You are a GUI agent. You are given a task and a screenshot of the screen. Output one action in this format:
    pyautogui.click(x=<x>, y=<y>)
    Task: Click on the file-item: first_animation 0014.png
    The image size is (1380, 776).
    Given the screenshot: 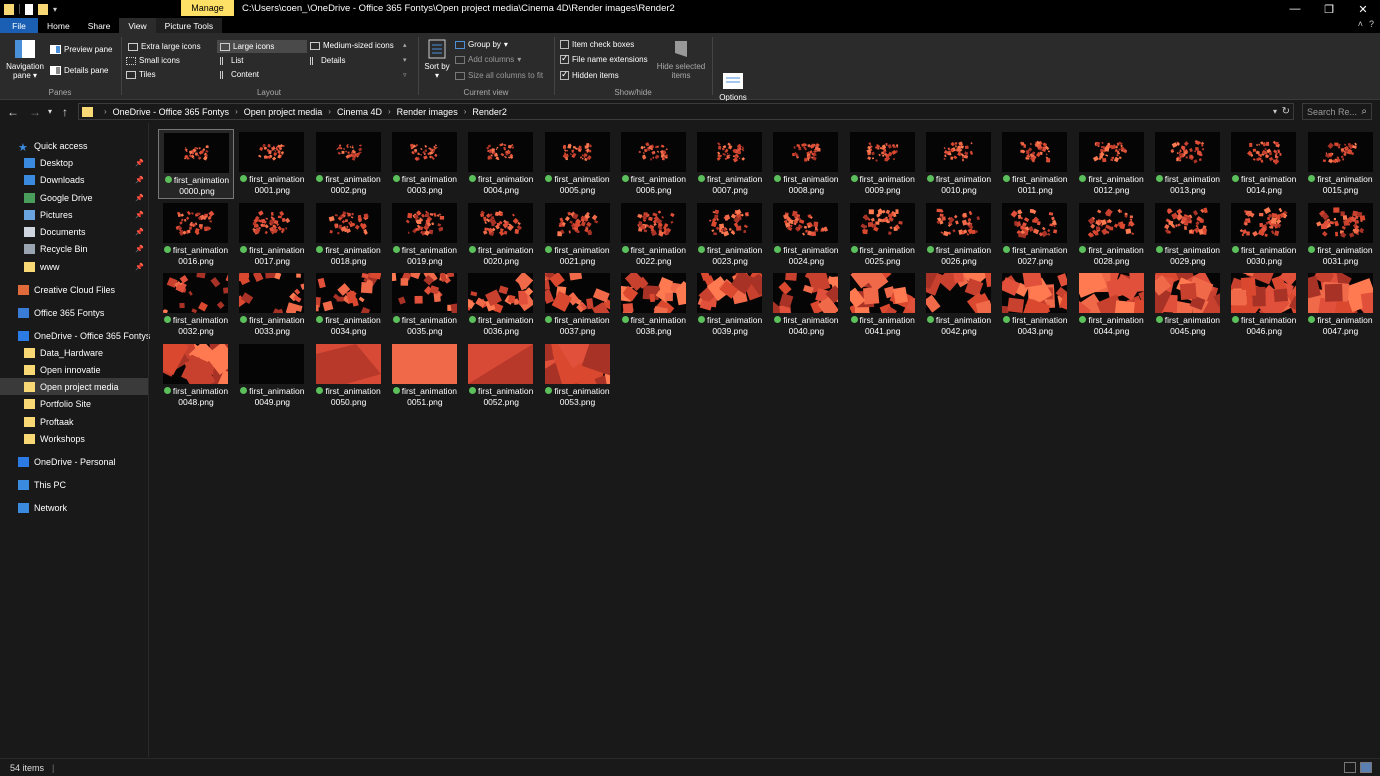 What is the action you would take?
    pyautogui.click(x=1264, y=164)
    